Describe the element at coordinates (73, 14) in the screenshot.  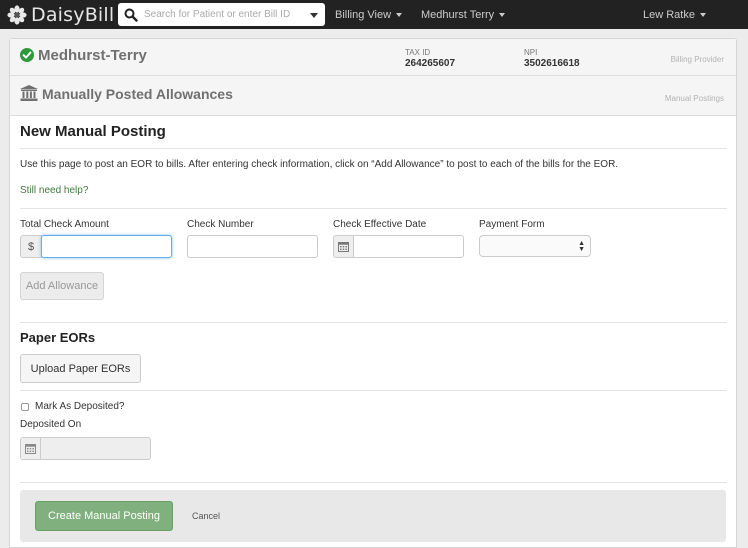
I see `brand-name: DaisyBill` at that location.